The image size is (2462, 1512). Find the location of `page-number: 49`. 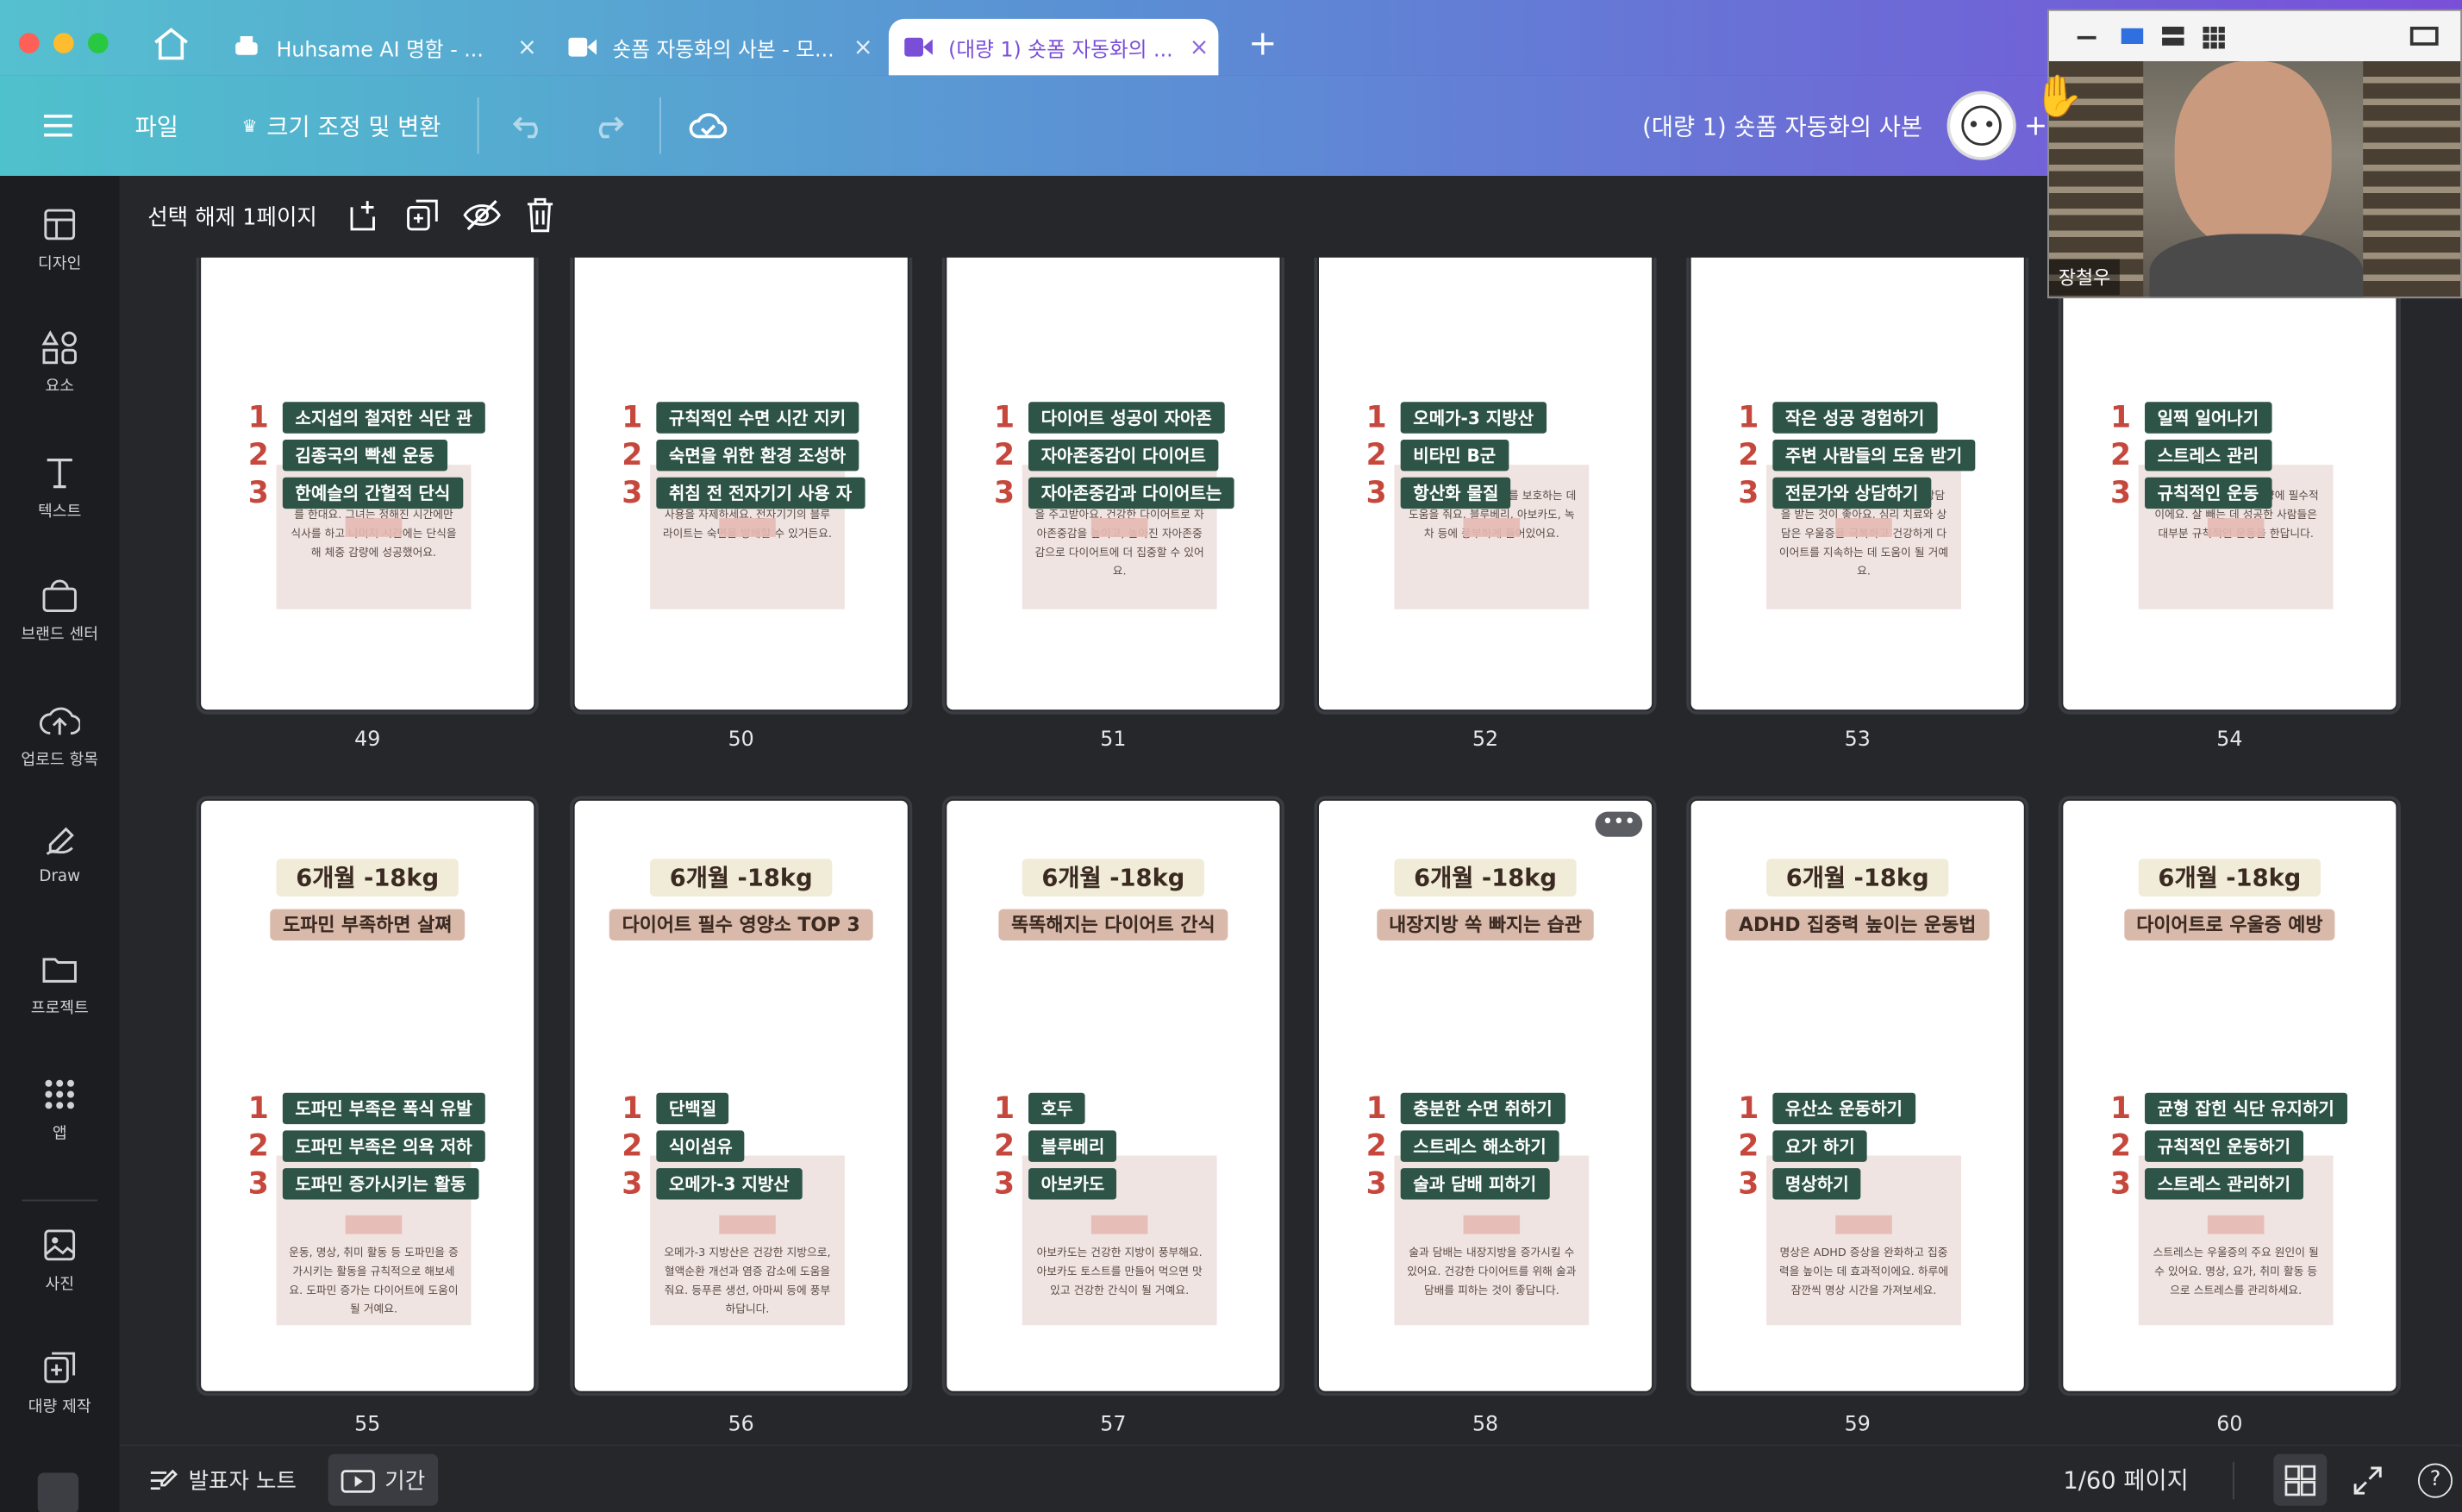

page-number: 49 is located at coordinates (367, 740).